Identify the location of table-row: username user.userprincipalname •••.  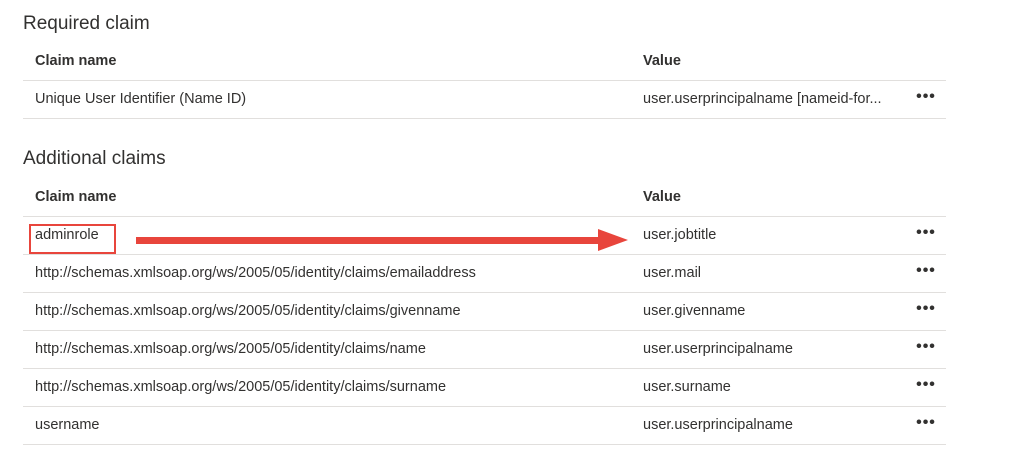
(484, 426).